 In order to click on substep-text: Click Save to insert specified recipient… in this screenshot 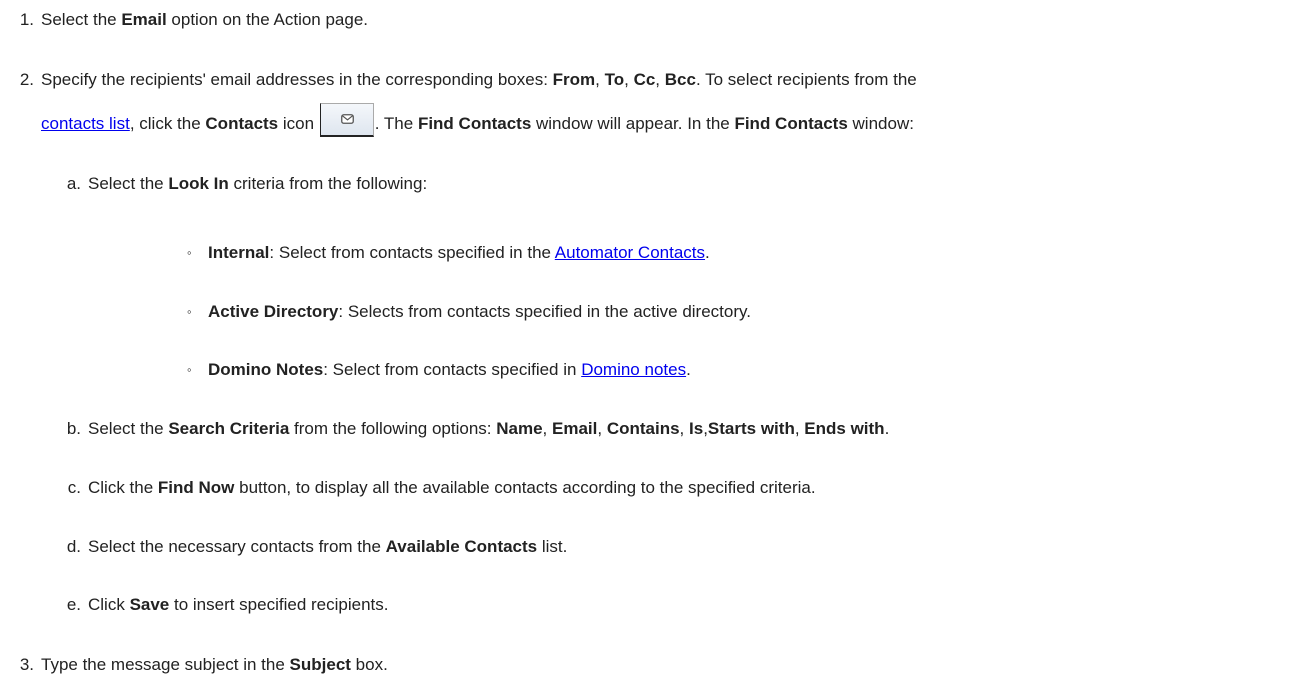, I will do `click(238, 604)`.